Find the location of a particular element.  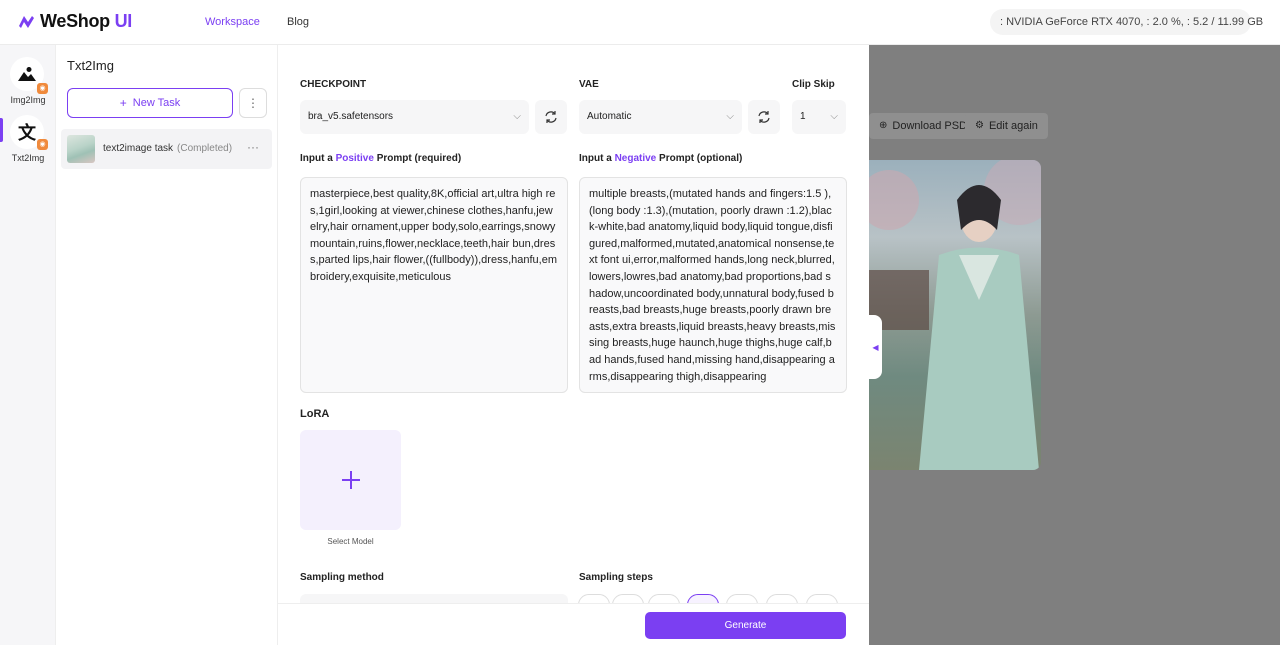

brand-name: WeShop UI is located at coordinates (86, 21).